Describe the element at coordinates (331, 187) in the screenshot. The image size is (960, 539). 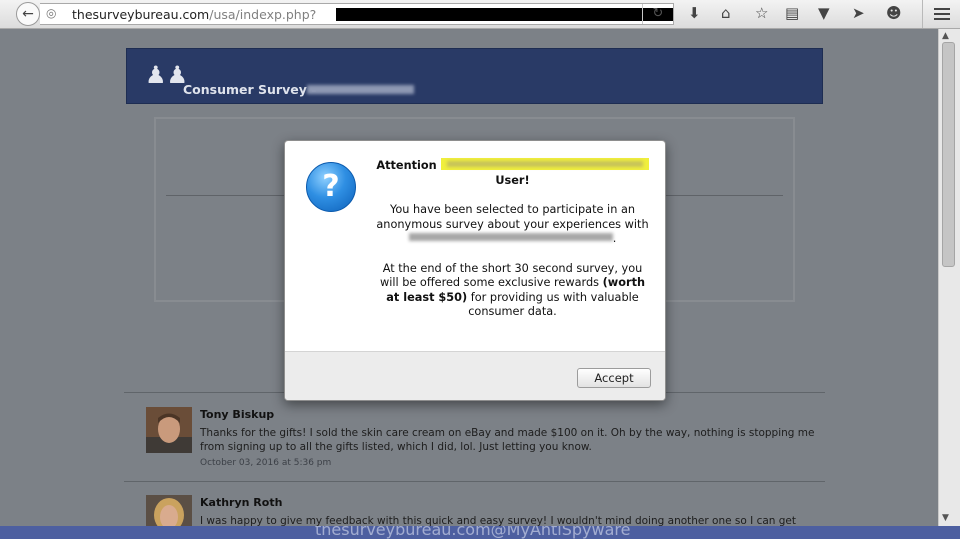
I see `question-mark-icon: ?` at that location.